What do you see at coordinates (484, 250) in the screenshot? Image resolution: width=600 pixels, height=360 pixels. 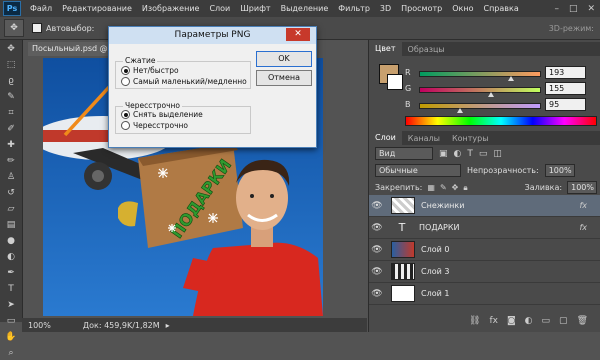 I see `layer-row: 👁︎ Слой 0` at bounding box center [484, 250].